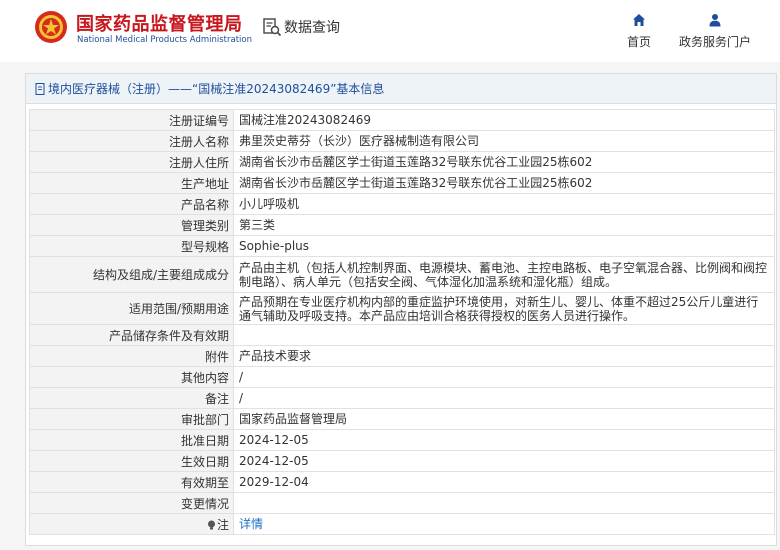 This screenshot has height=550, width=780. I want to click on row-label: 结构及组成/主要组成成分, so click(131, 274).